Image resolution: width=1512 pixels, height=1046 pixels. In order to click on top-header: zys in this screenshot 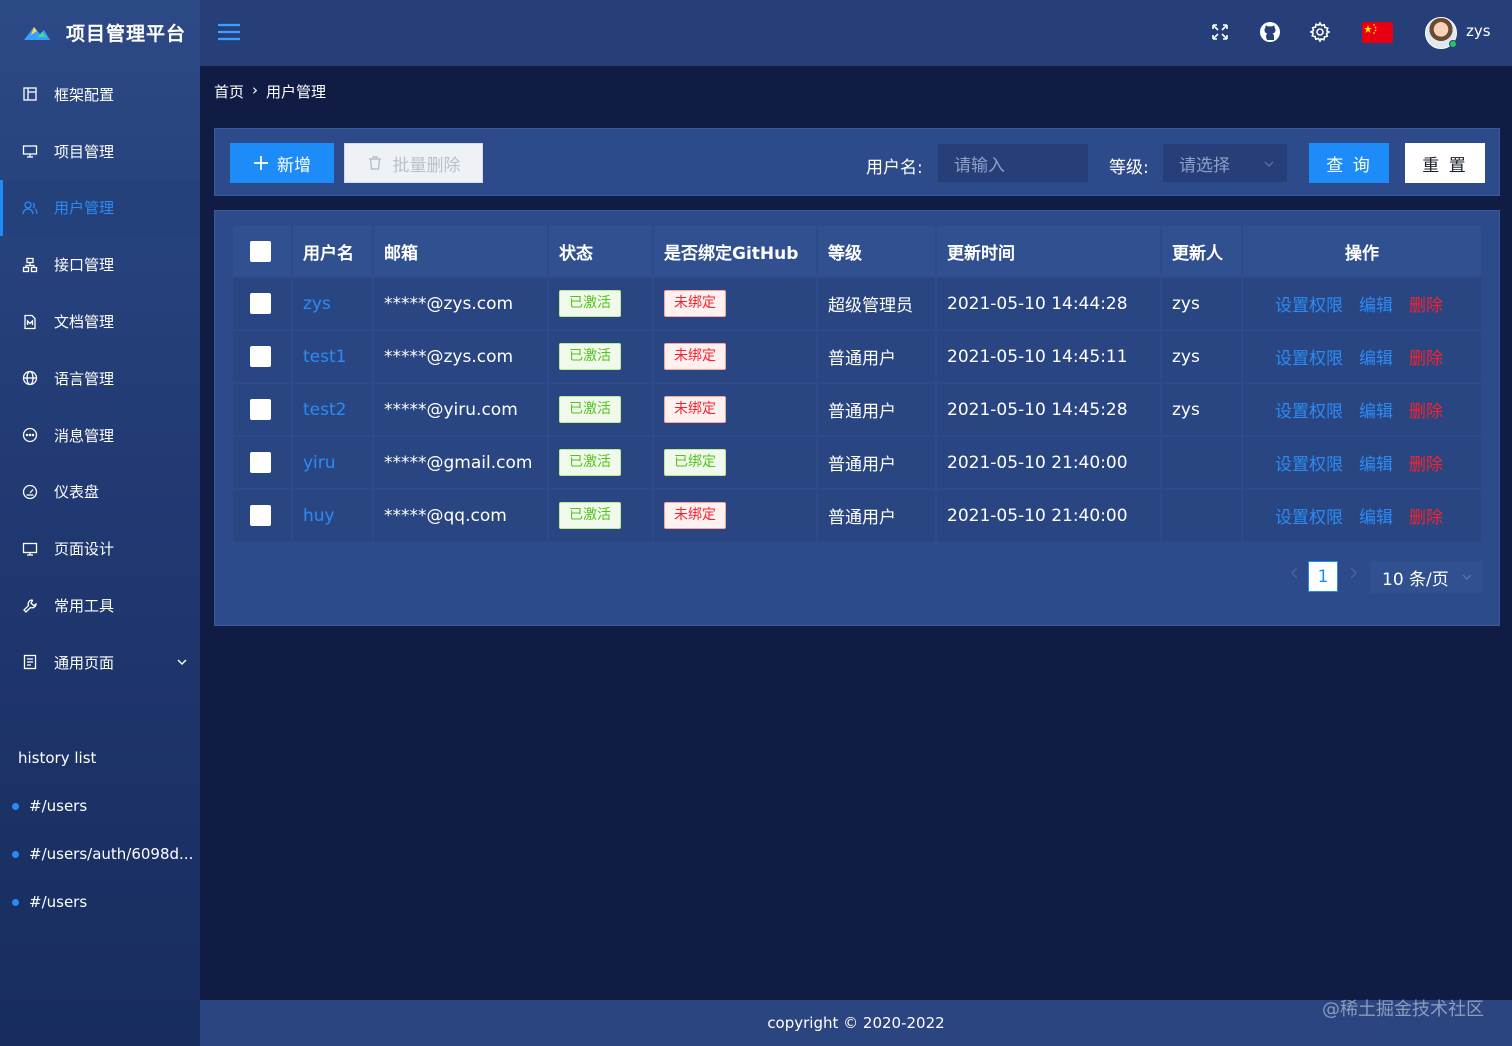, I will do `click(856, 33)`.